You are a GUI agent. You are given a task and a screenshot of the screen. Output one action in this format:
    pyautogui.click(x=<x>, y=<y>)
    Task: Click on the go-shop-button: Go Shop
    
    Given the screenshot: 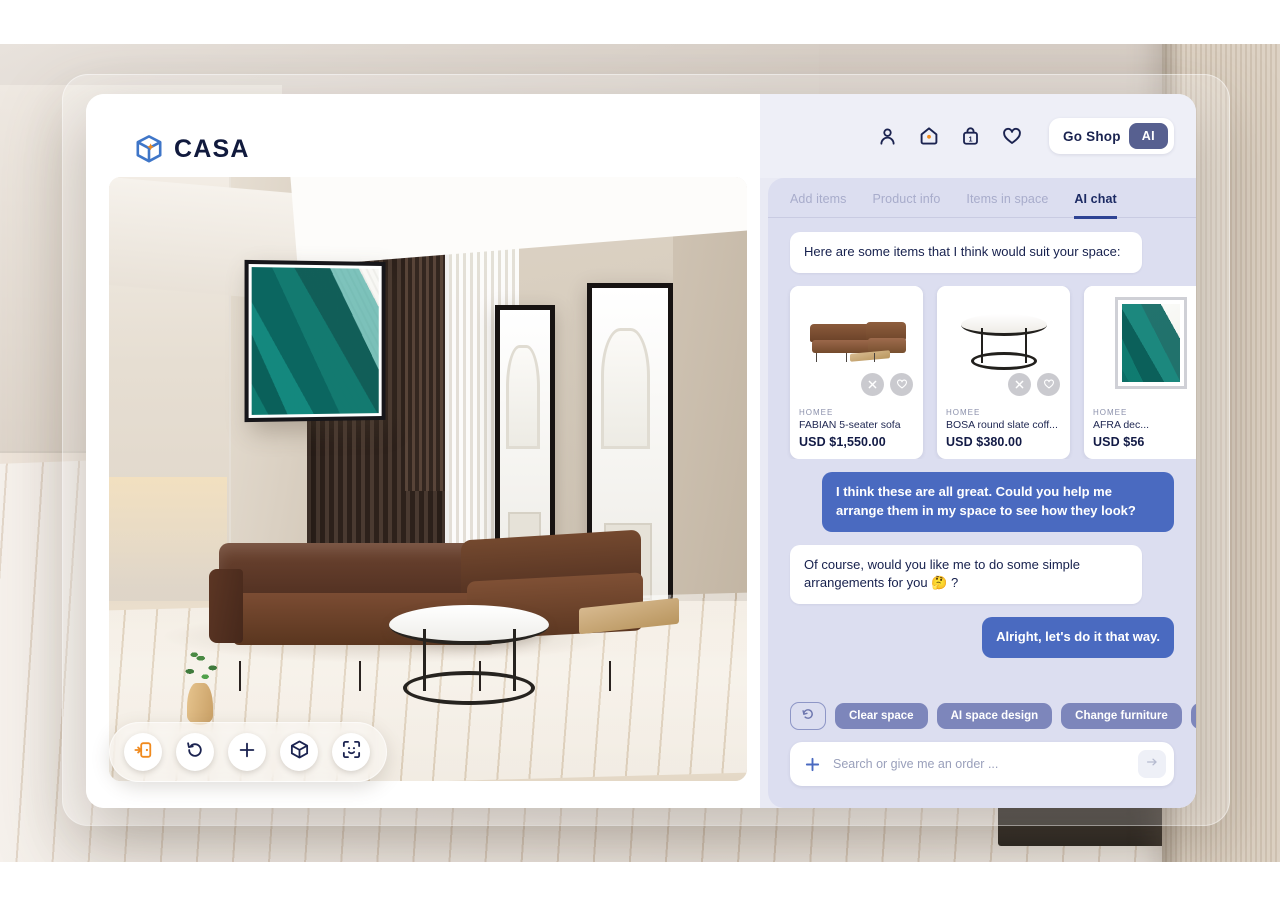 What is the action you would take?
    pyautogui.click(x=1092, y=136)
    